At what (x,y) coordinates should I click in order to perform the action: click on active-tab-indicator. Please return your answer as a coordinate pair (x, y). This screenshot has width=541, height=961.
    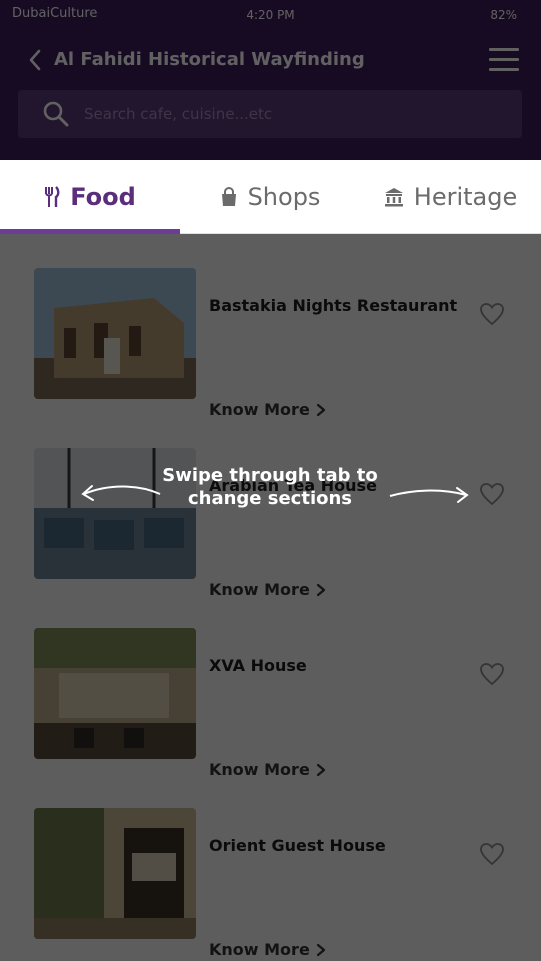
    Looking at the image, I should click on (90, 231).